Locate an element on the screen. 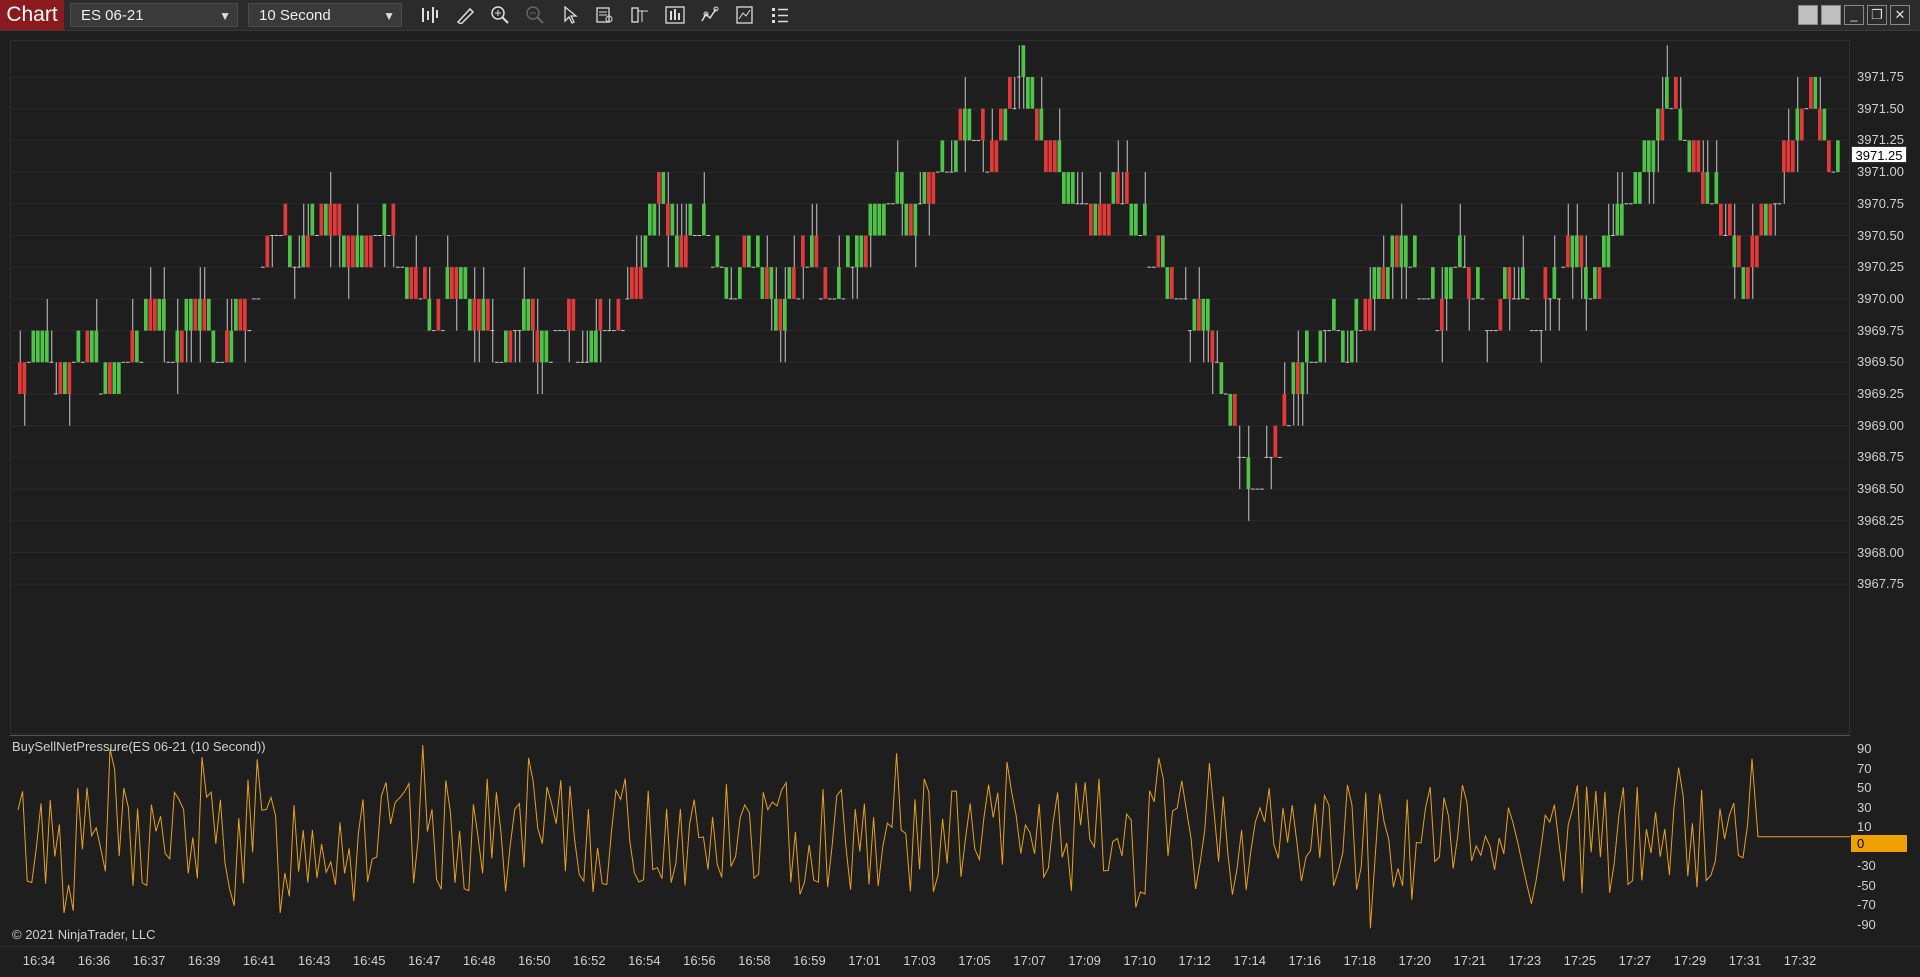 The width and height of the screenshot is (1920, 977). pane-divider is located at coordinates (930, 735).